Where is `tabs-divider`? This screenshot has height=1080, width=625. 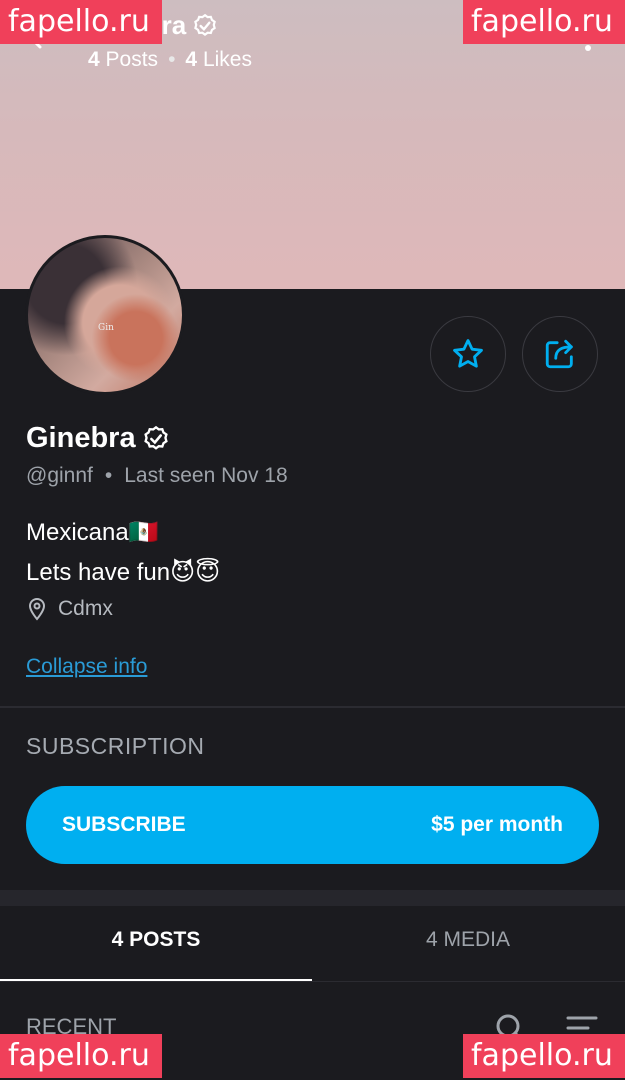 tabs-divider is located at coordinates (312, 981).